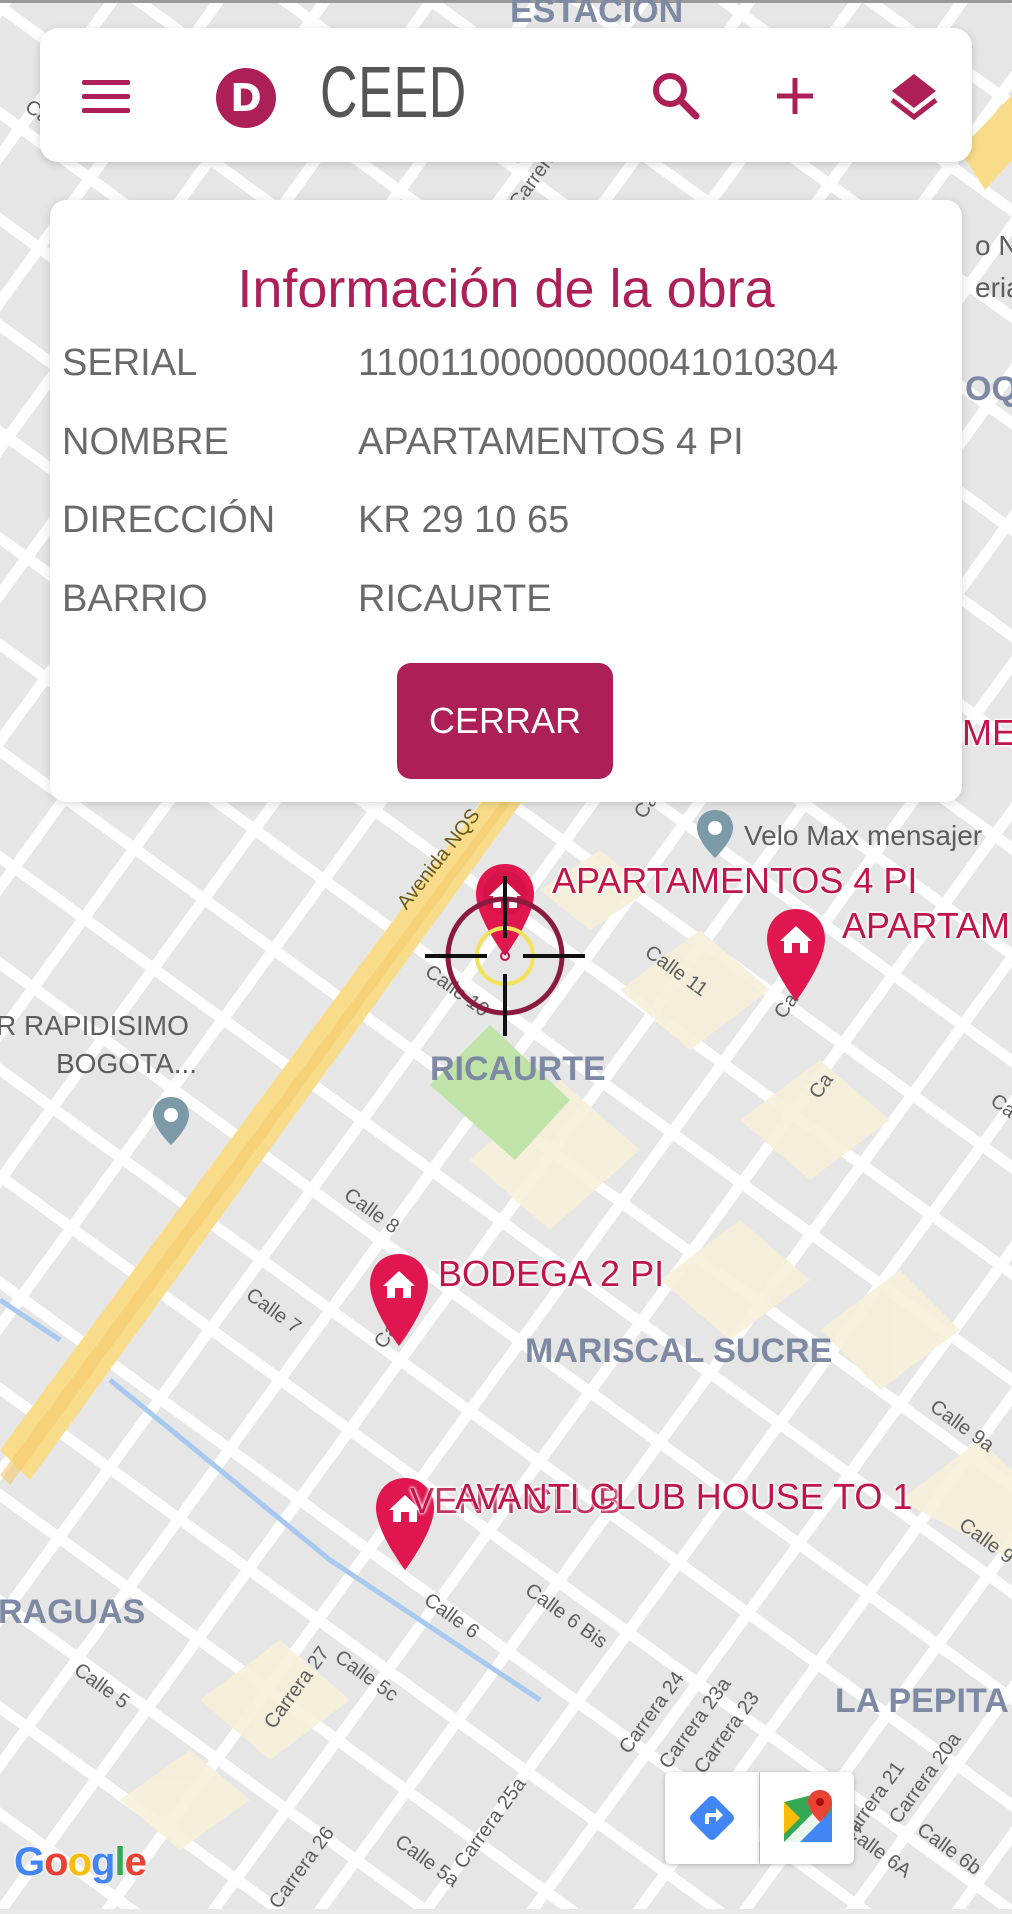 This screenshot has width=1012, height=1914. Describe the element at coordinates (145, 442) in the screenshot. I see `nombre-label: NOMBRE` at that location.